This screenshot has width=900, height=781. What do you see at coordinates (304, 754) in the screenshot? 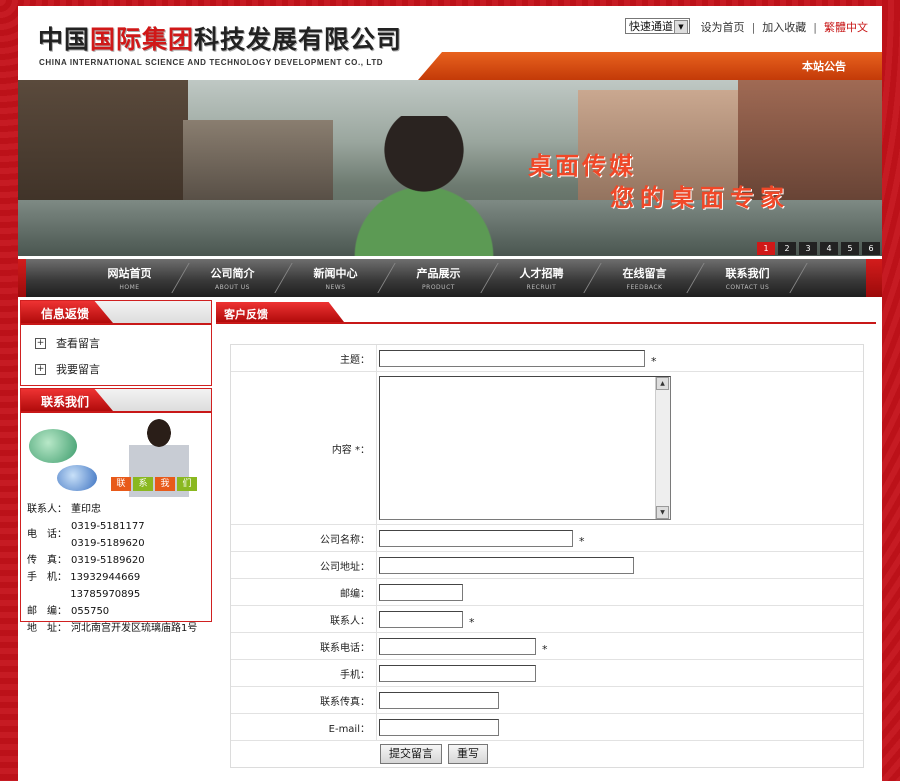
I see `buttons-spacer` at bounding box center [304, 754].